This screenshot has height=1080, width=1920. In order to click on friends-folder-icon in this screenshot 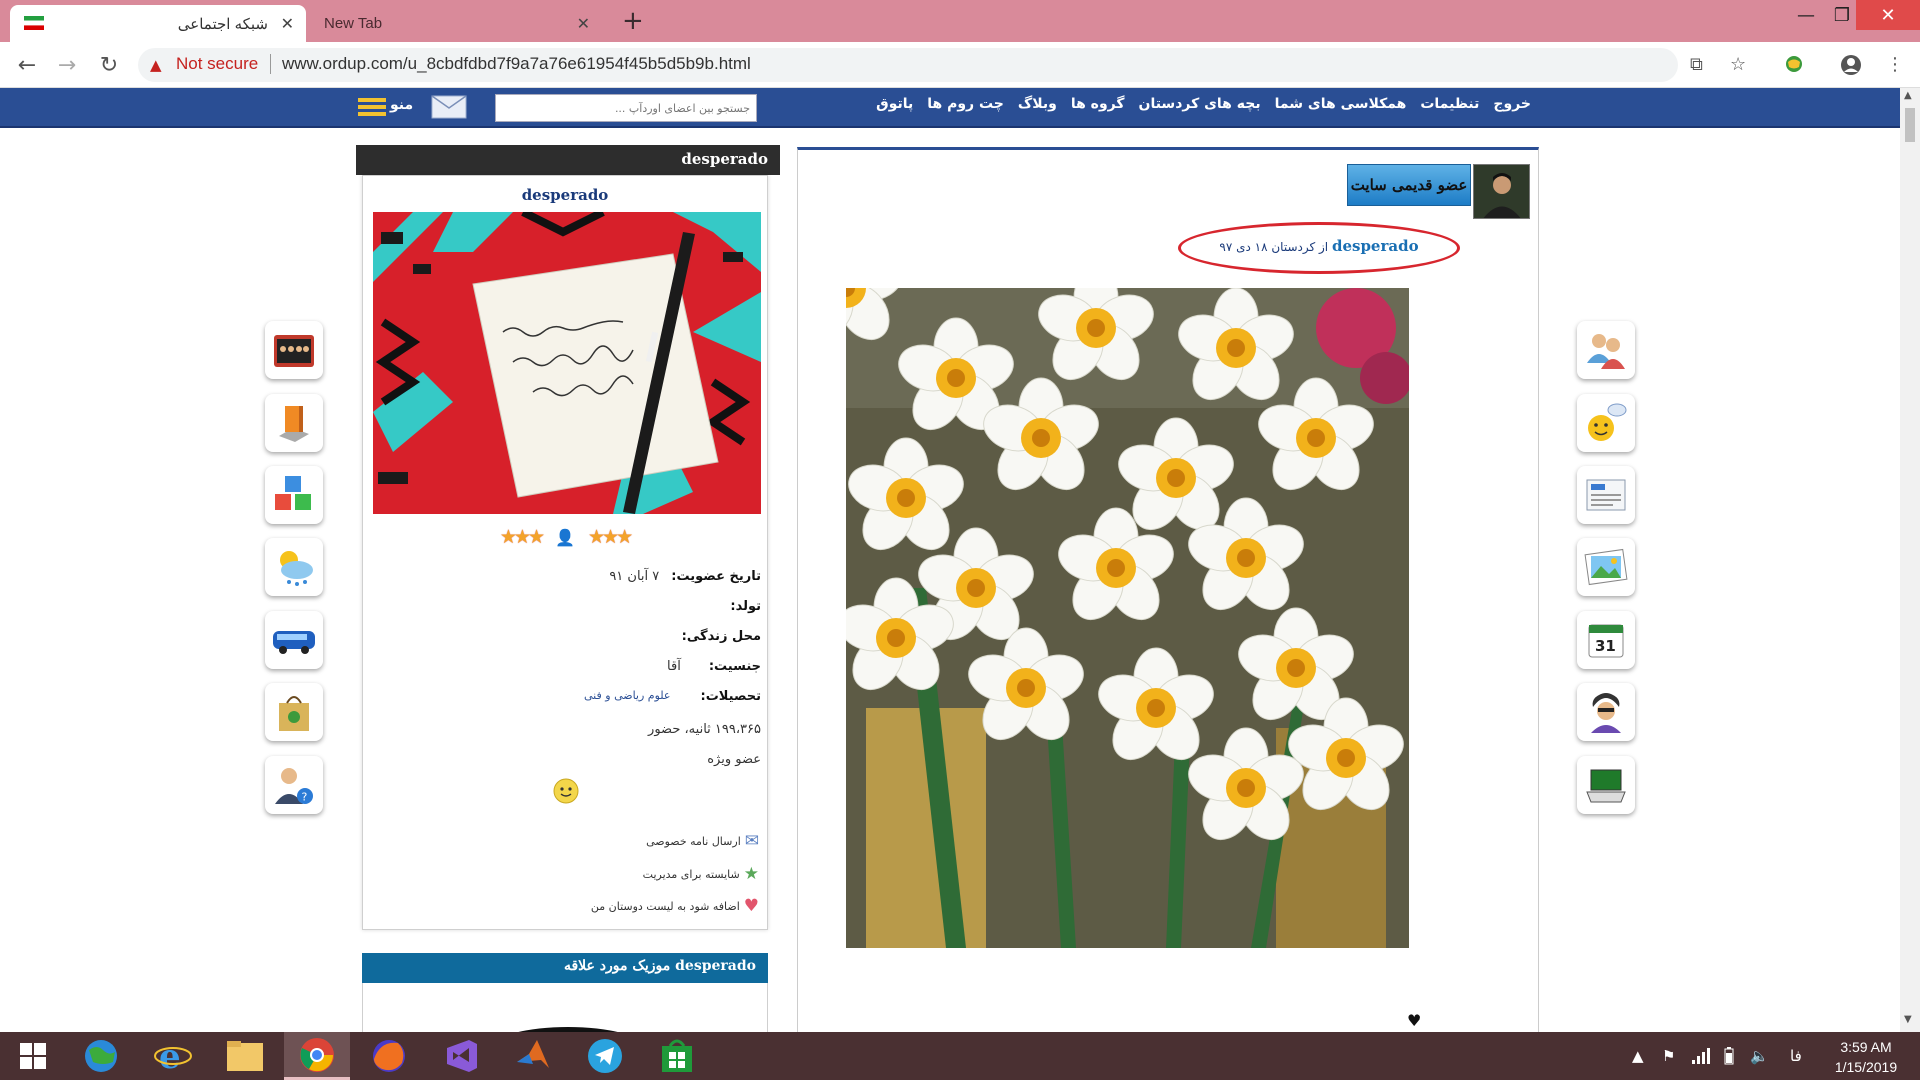, I will do `click(294, 350)`.